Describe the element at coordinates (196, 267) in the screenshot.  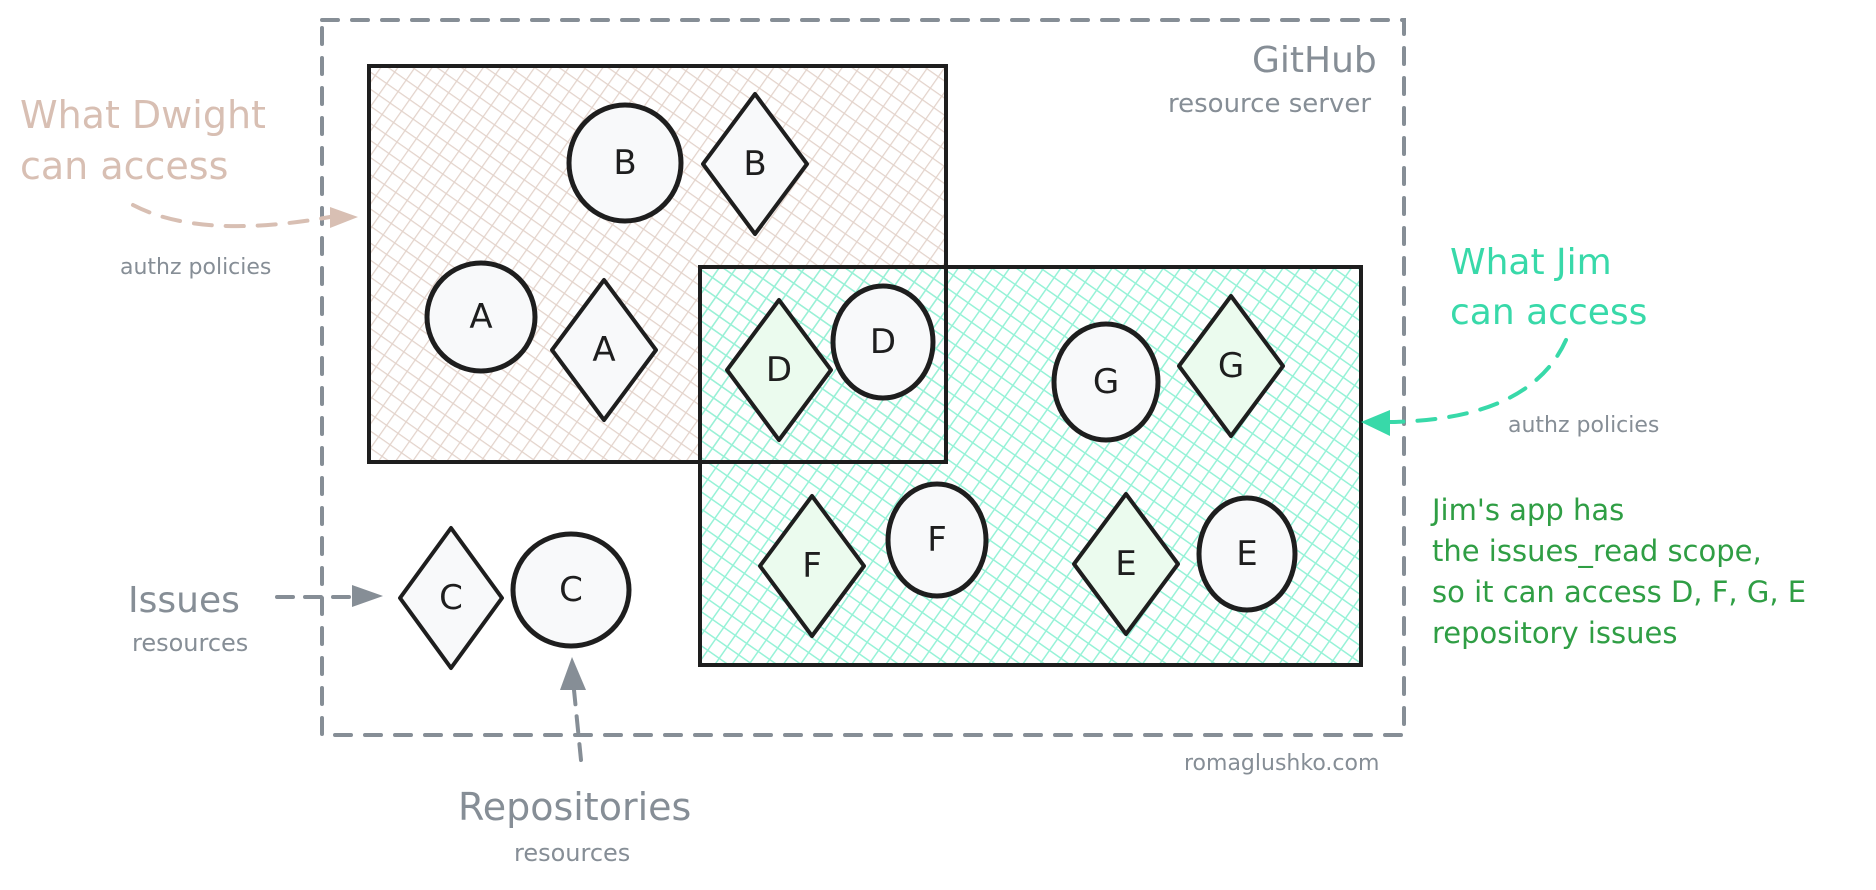
I see `dwight-policy-label: authz policies` at that location.